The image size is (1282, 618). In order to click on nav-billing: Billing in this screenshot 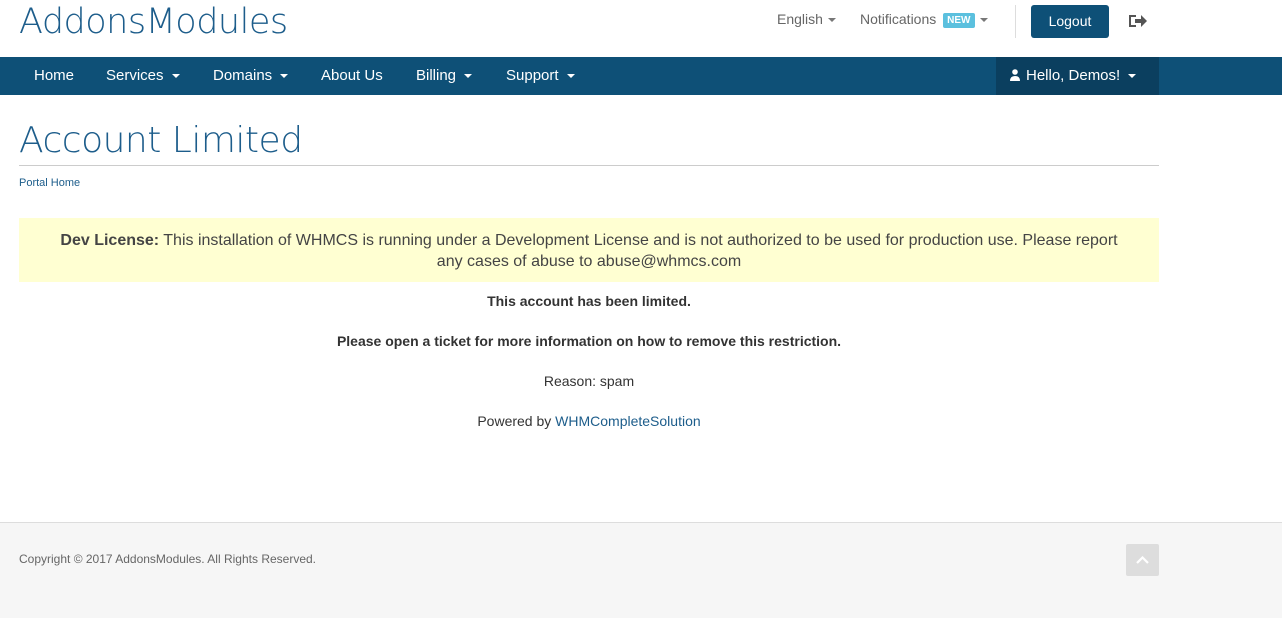, I will do `click(444, 76)`.